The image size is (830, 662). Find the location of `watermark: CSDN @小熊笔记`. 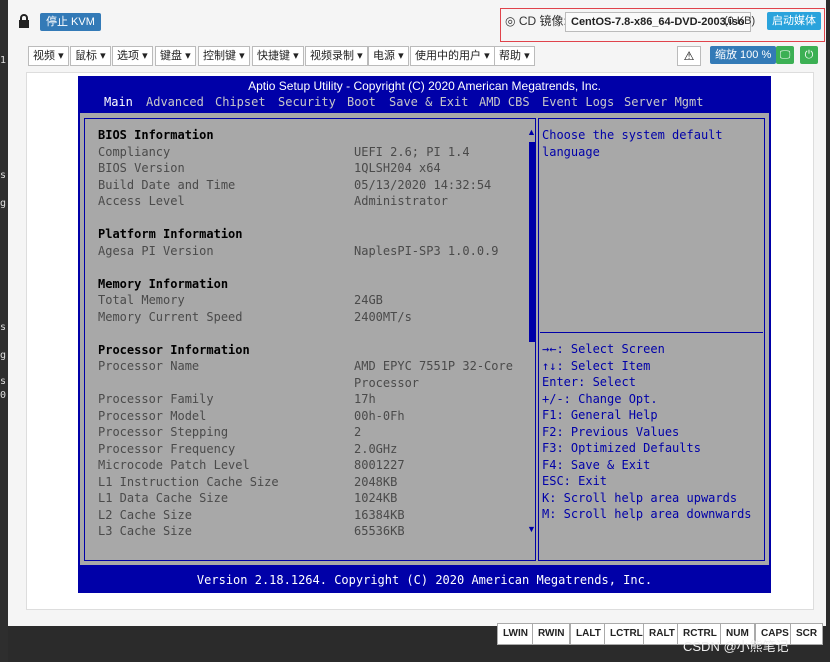

watermark: CSDN @小熊笔记 is located at coordinates (736, 646).